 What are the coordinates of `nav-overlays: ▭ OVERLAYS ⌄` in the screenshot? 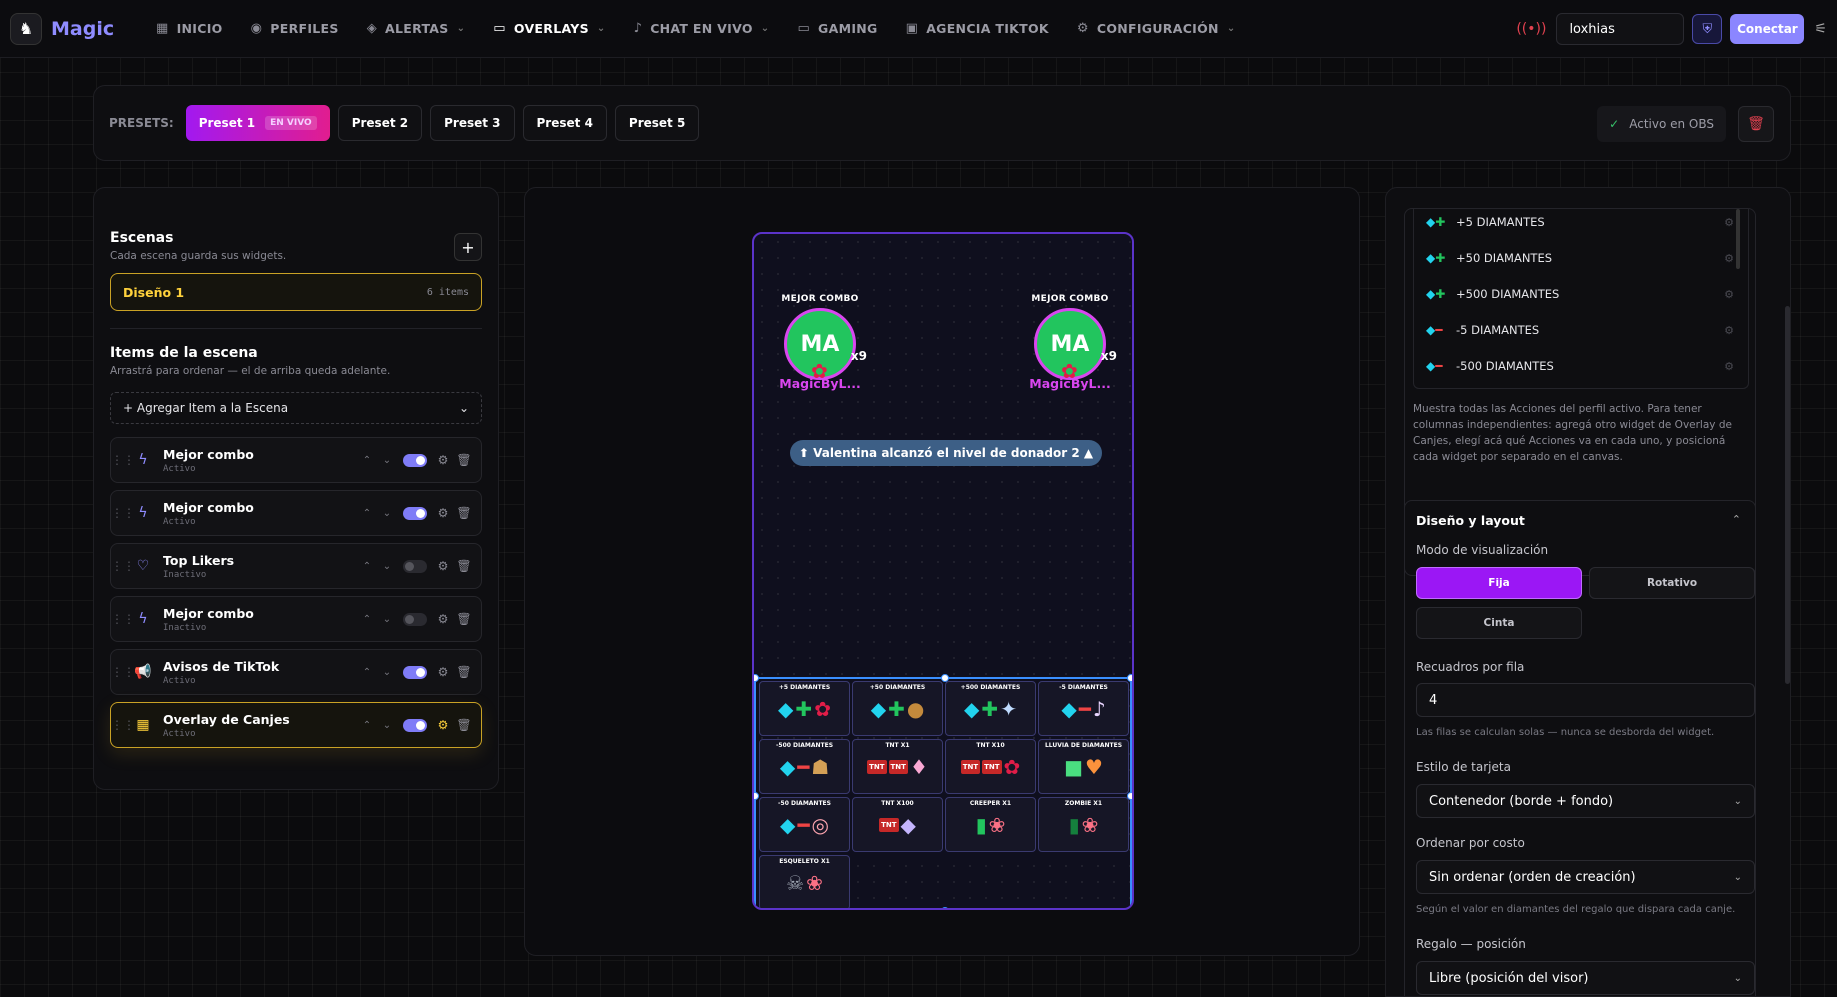 It's located at (549, 29).